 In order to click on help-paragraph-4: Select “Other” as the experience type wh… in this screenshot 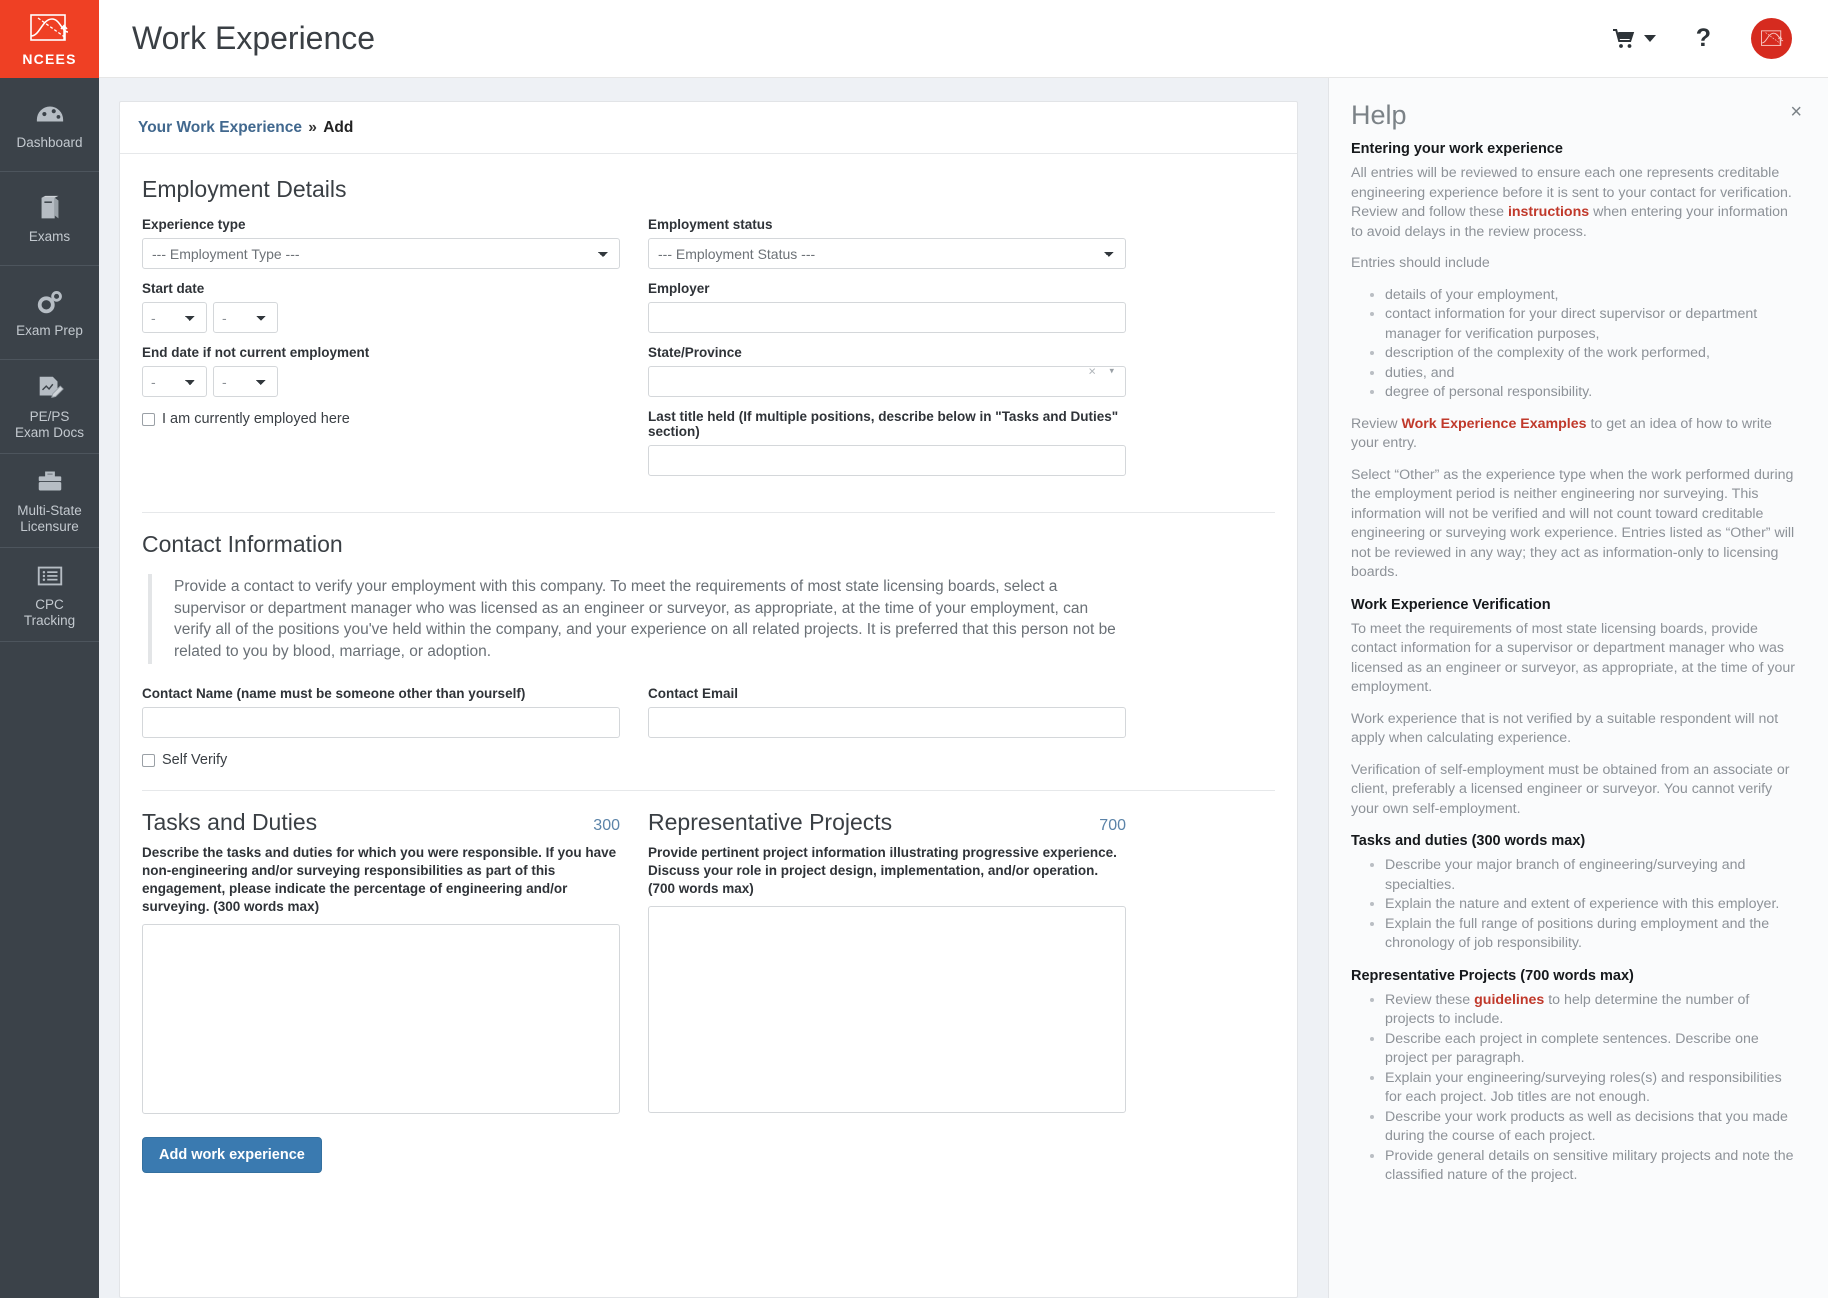, I will do `click(1573, 523)`.